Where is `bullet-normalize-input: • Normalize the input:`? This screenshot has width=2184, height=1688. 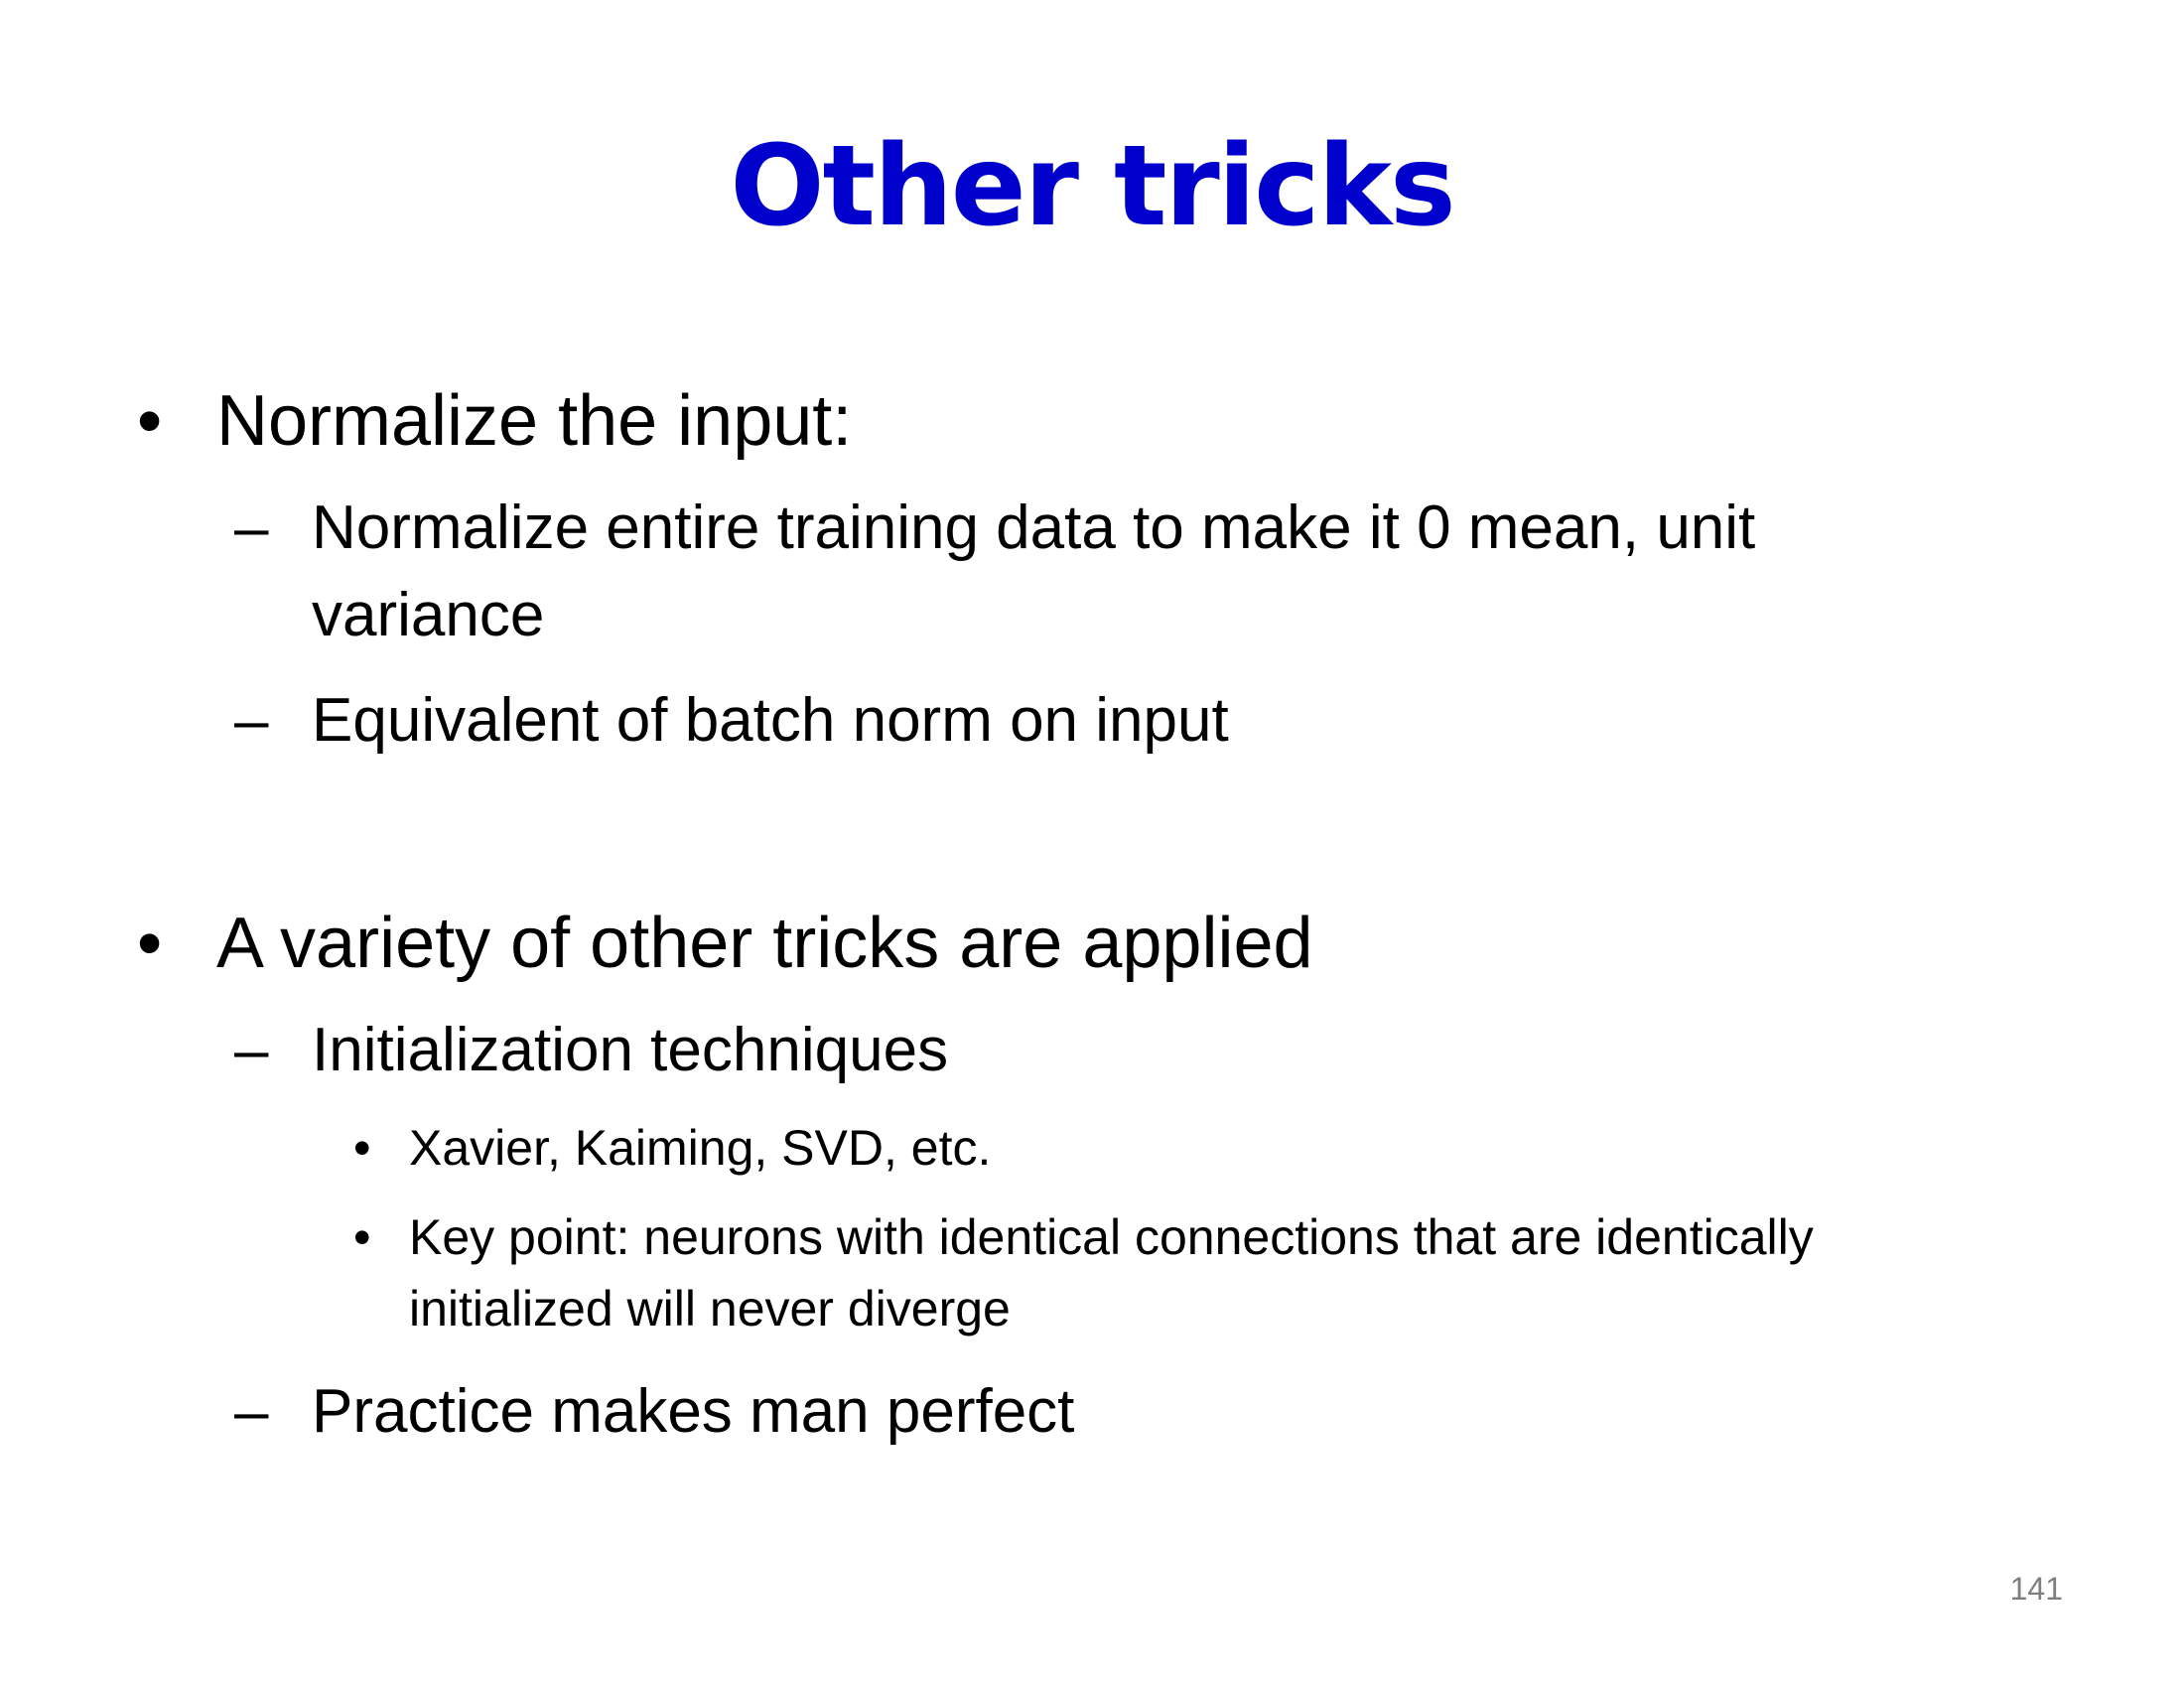 bullet-normalize-input: • Normalize the input: is located at coordinates (495, 421).